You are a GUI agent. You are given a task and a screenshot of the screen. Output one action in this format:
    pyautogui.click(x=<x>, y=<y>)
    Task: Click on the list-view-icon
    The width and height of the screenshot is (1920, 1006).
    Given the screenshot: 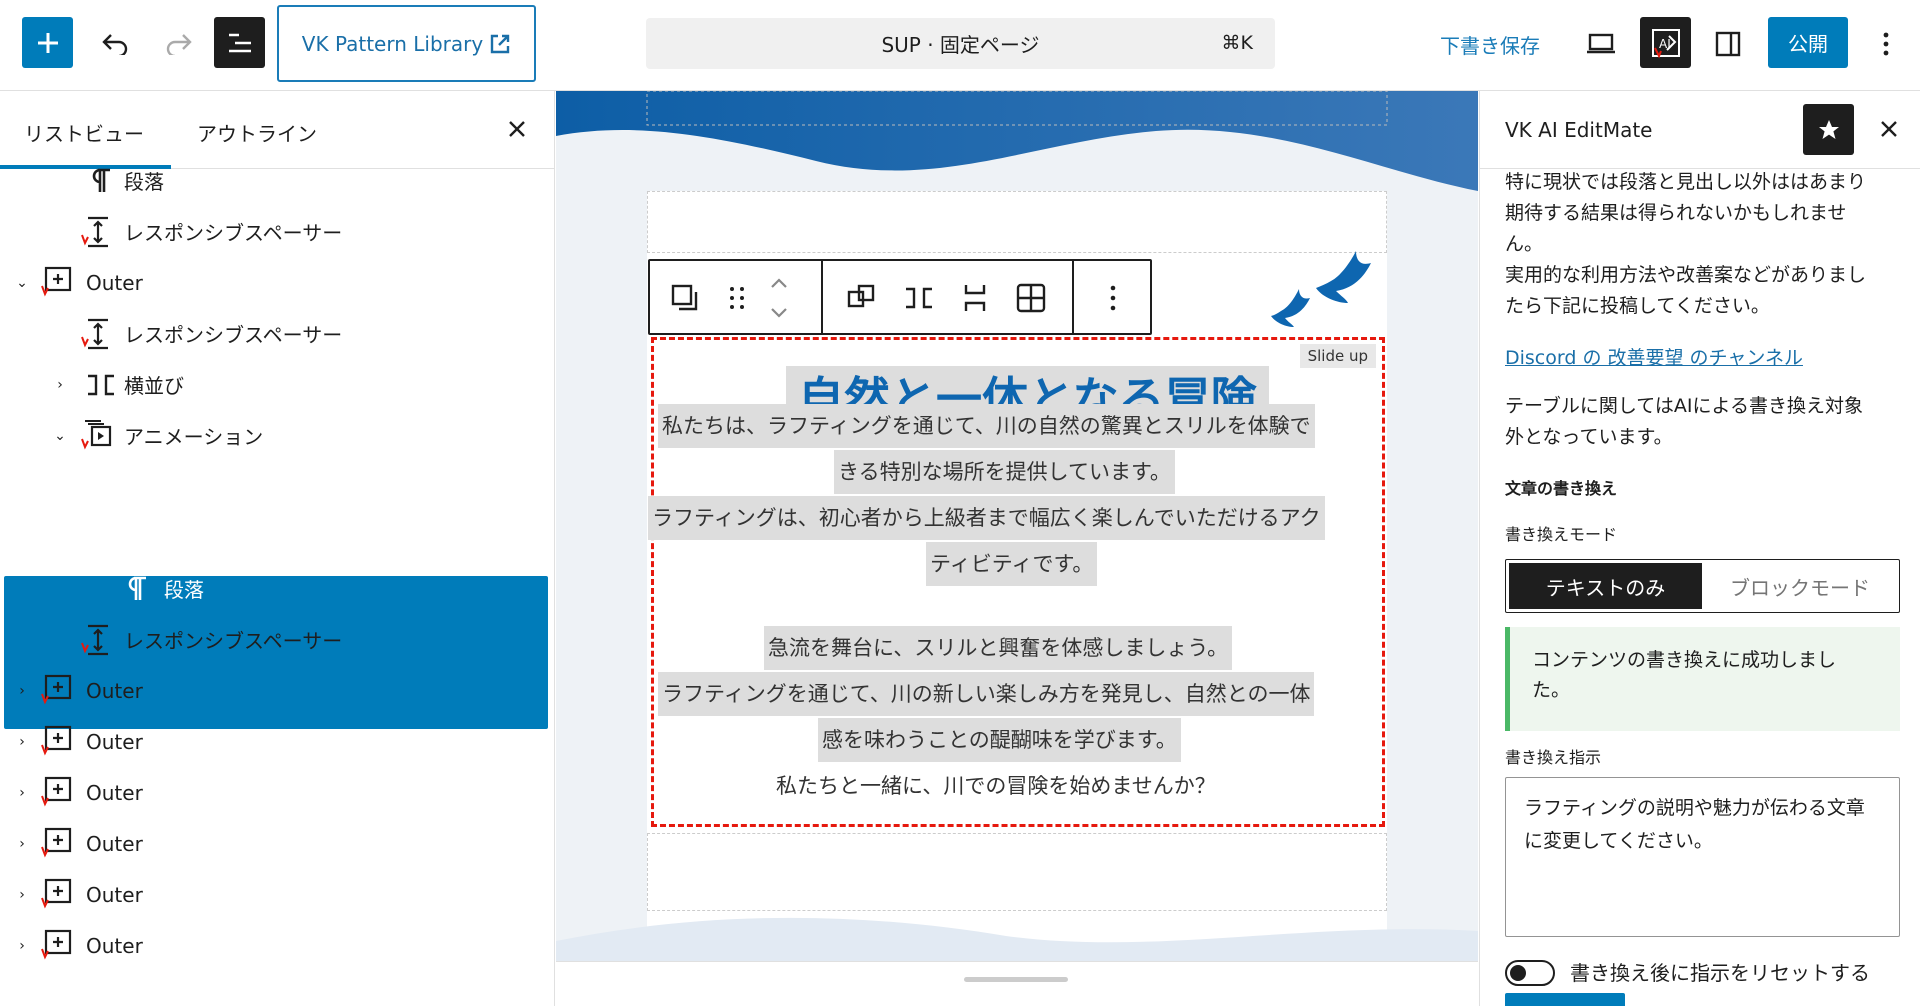 What is the action you would take?
    pyautogui.click(x=239, y=42)
    